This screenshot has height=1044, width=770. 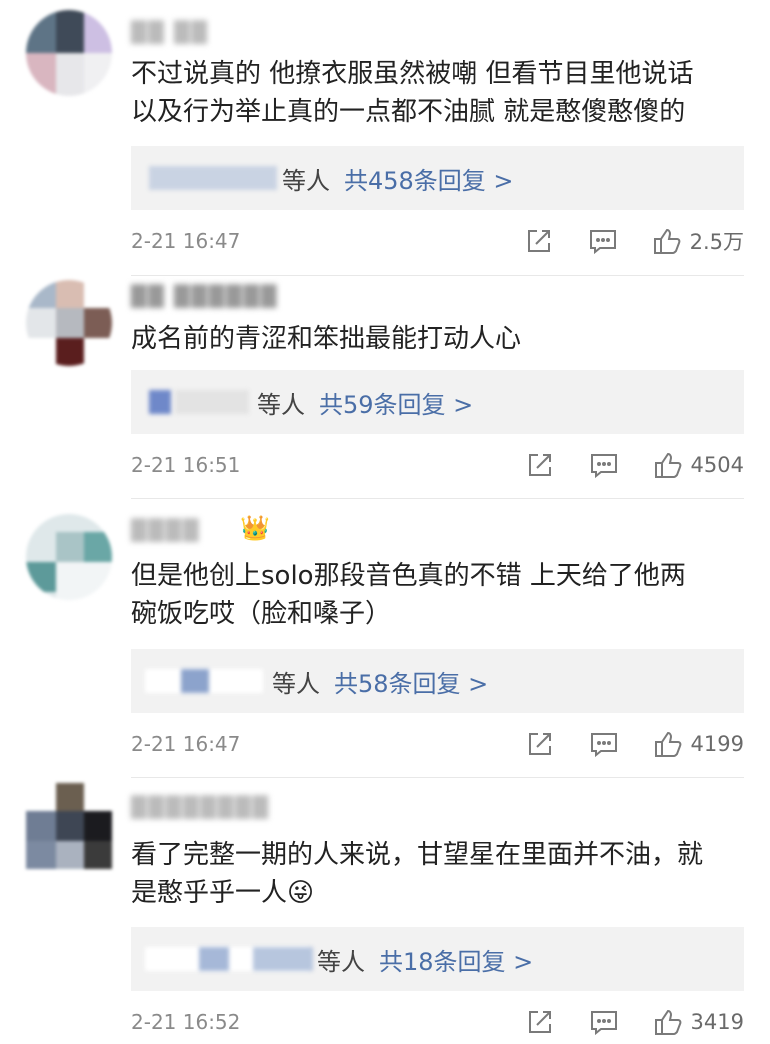 I want to click on reply-preview: 等人 共59条回复 >, so click(x=437, y=402).